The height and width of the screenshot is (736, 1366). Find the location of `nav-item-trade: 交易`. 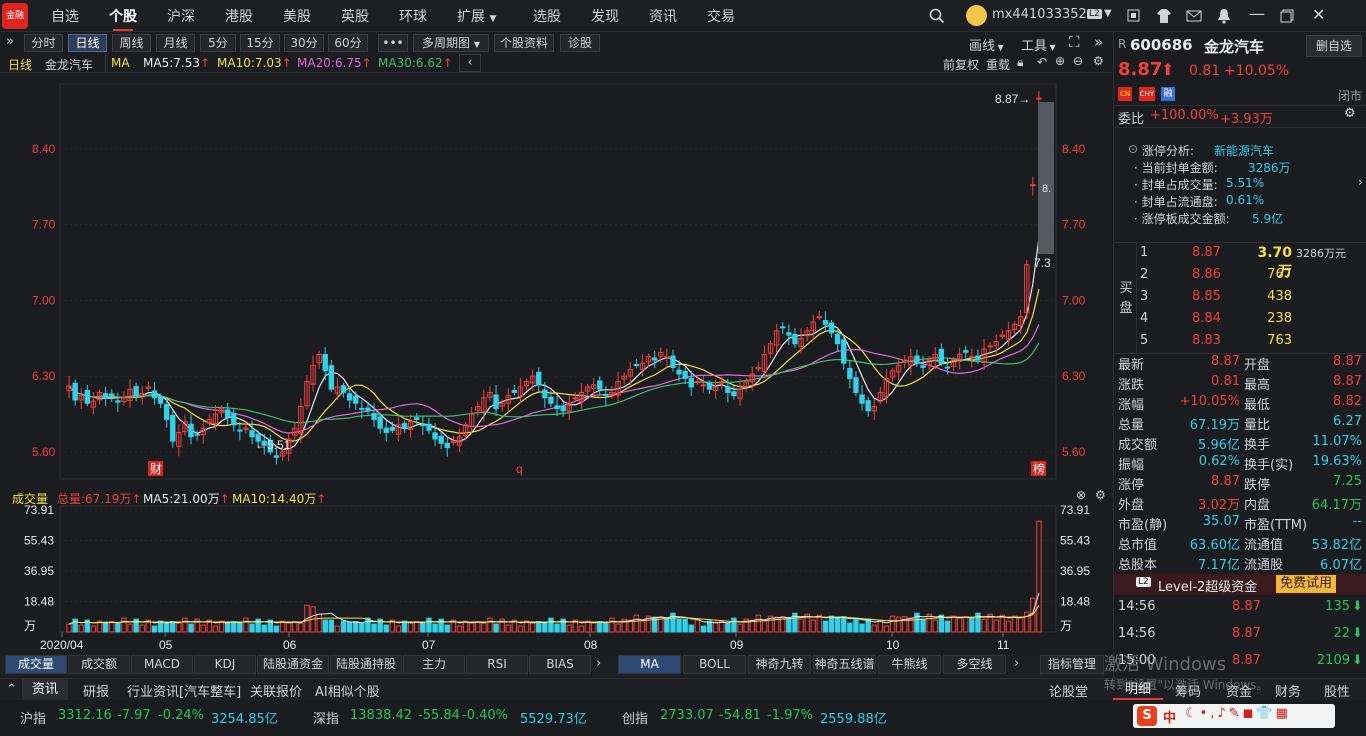

nav-item-trade: 交易 is located at coordinates (721, 16).